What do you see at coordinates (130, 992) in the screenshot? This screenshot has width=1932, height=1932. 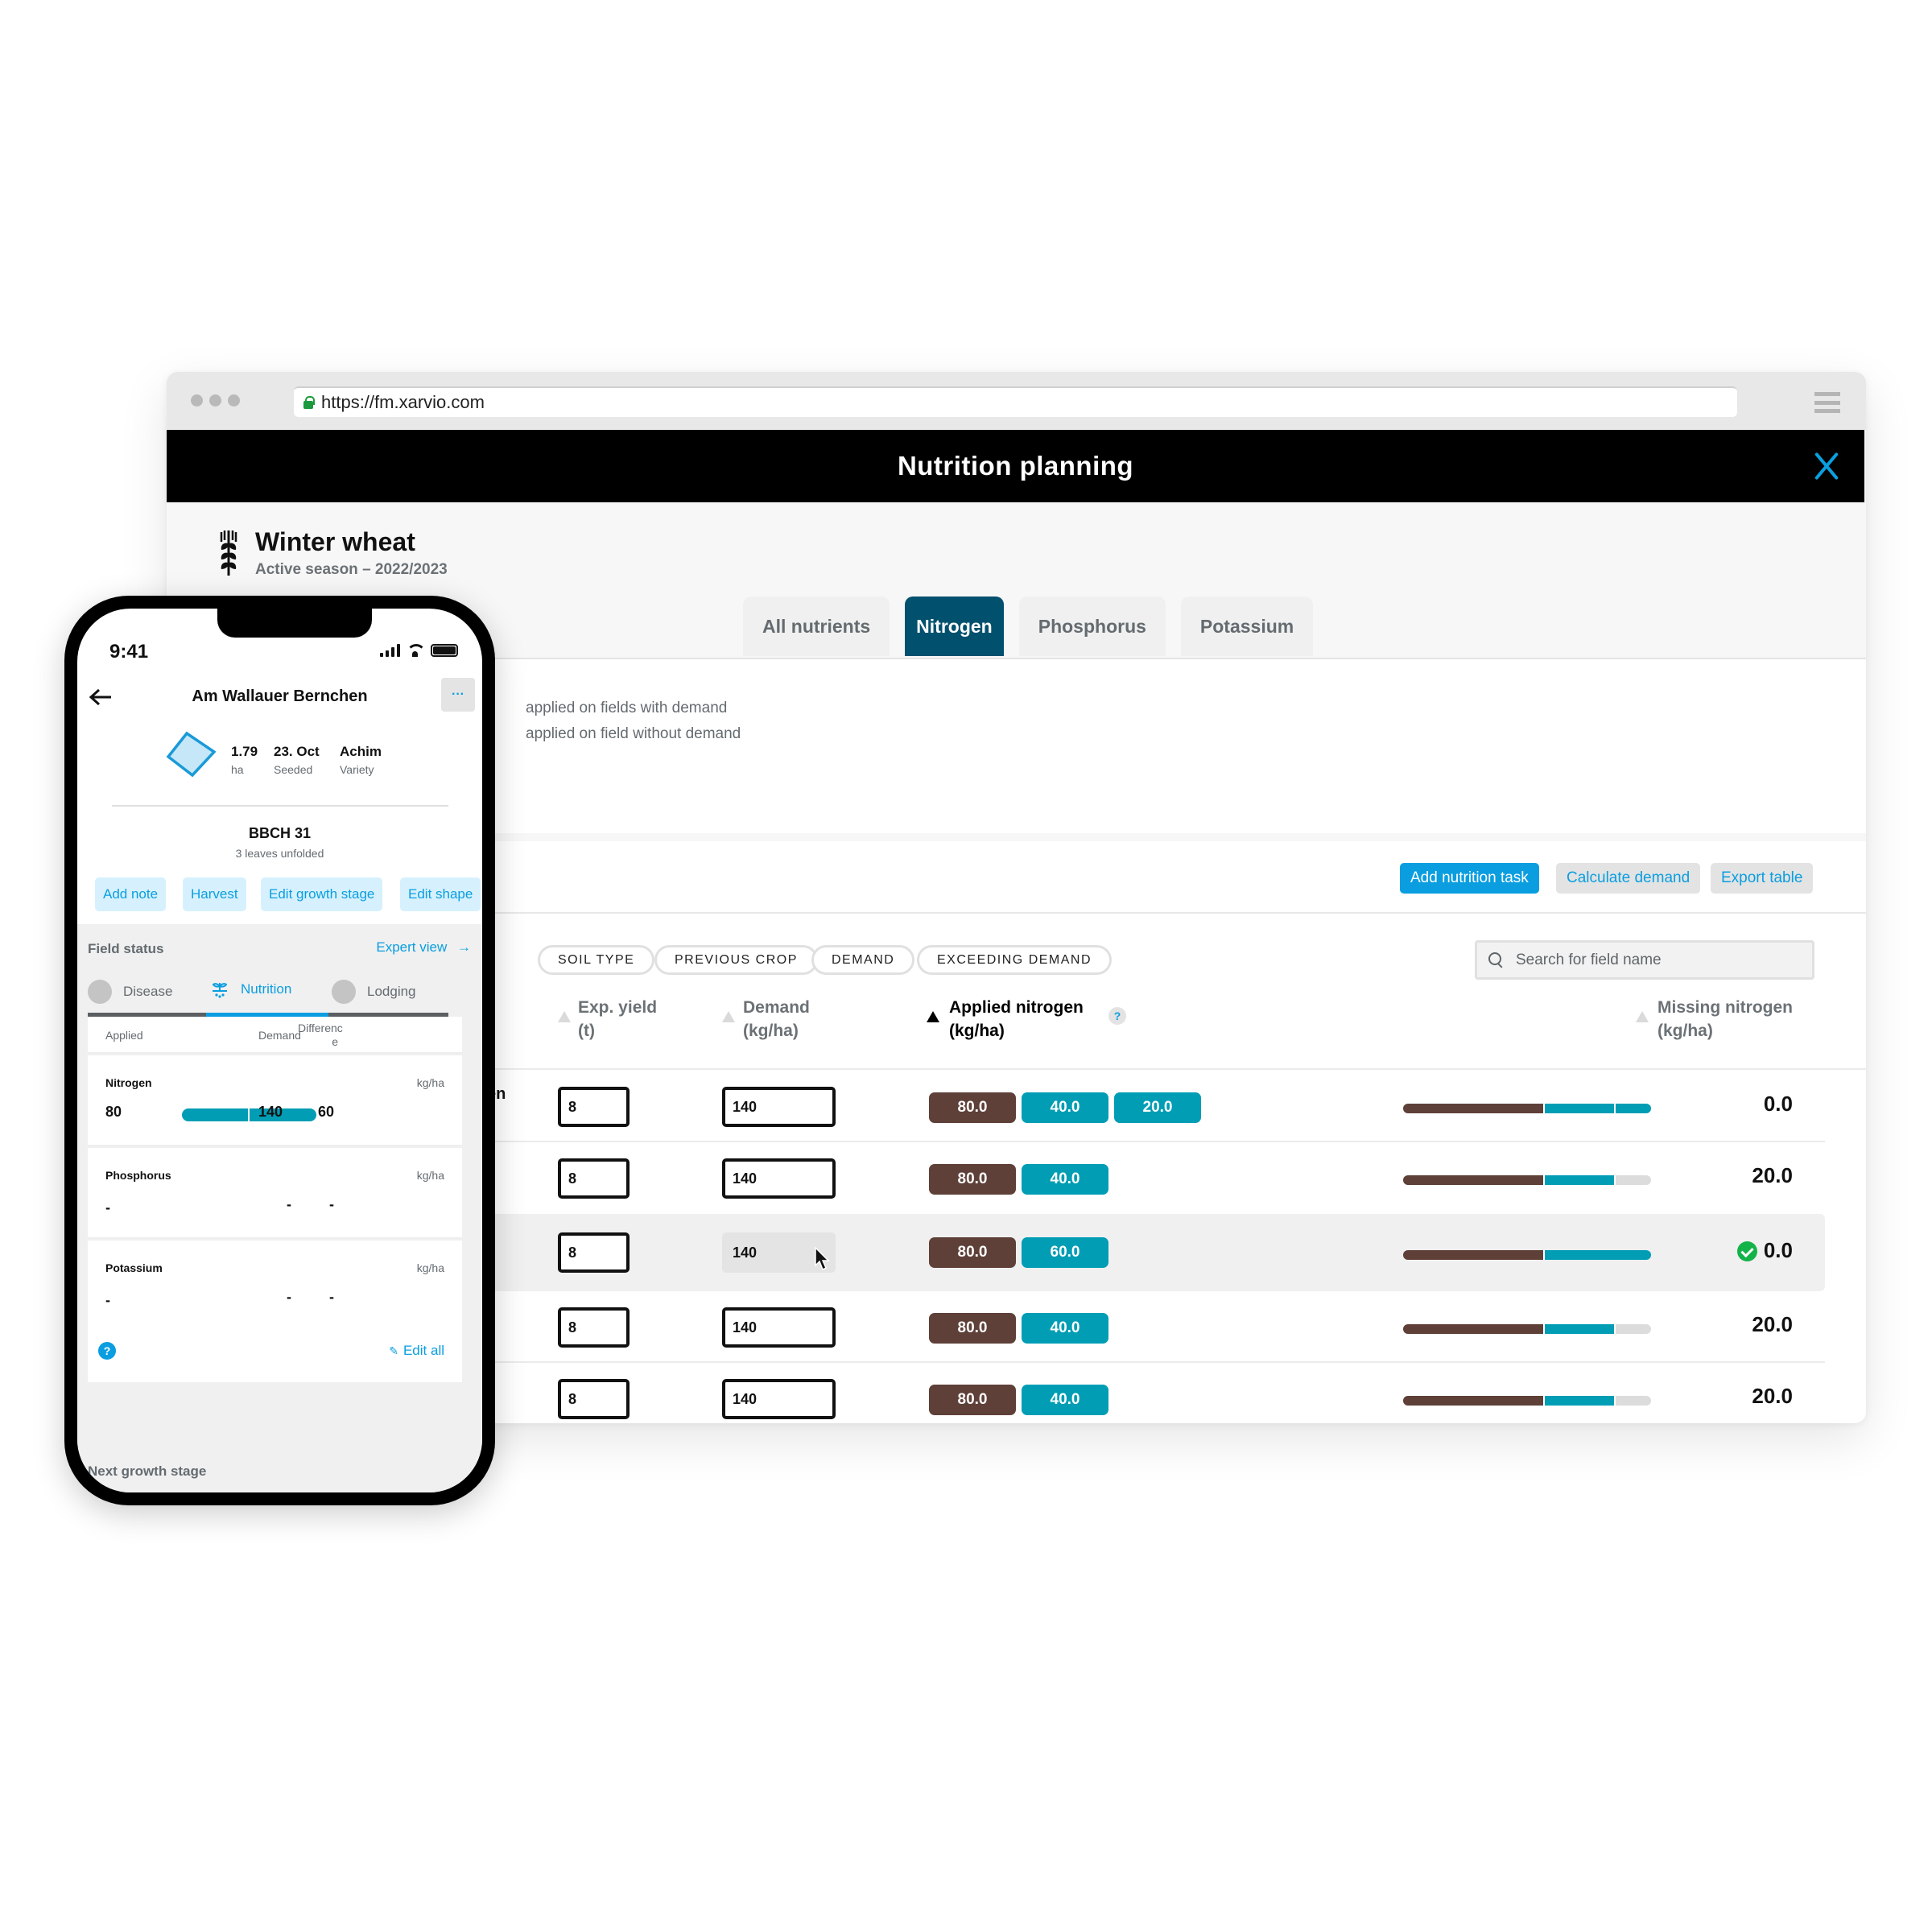 I see `status-tab-disease: Disease` at bounding box center [130, 992].